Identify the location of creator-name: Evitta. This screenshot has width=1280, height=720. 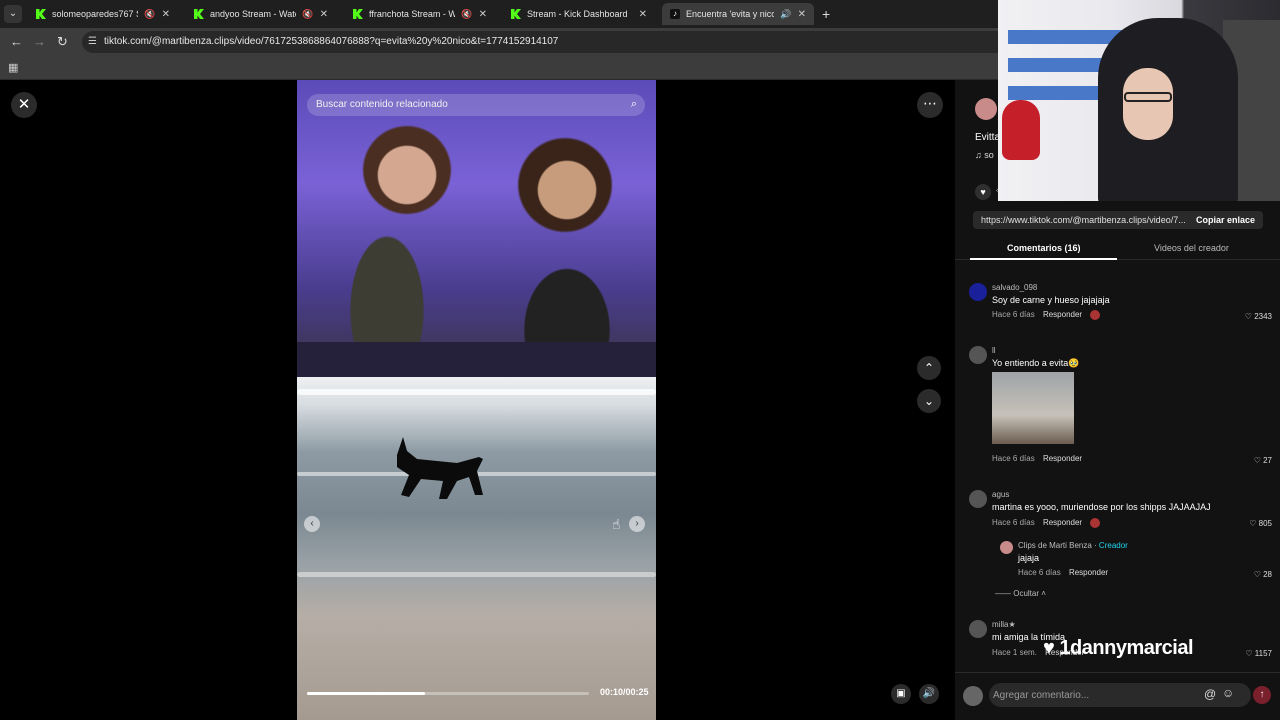
(987, 137).